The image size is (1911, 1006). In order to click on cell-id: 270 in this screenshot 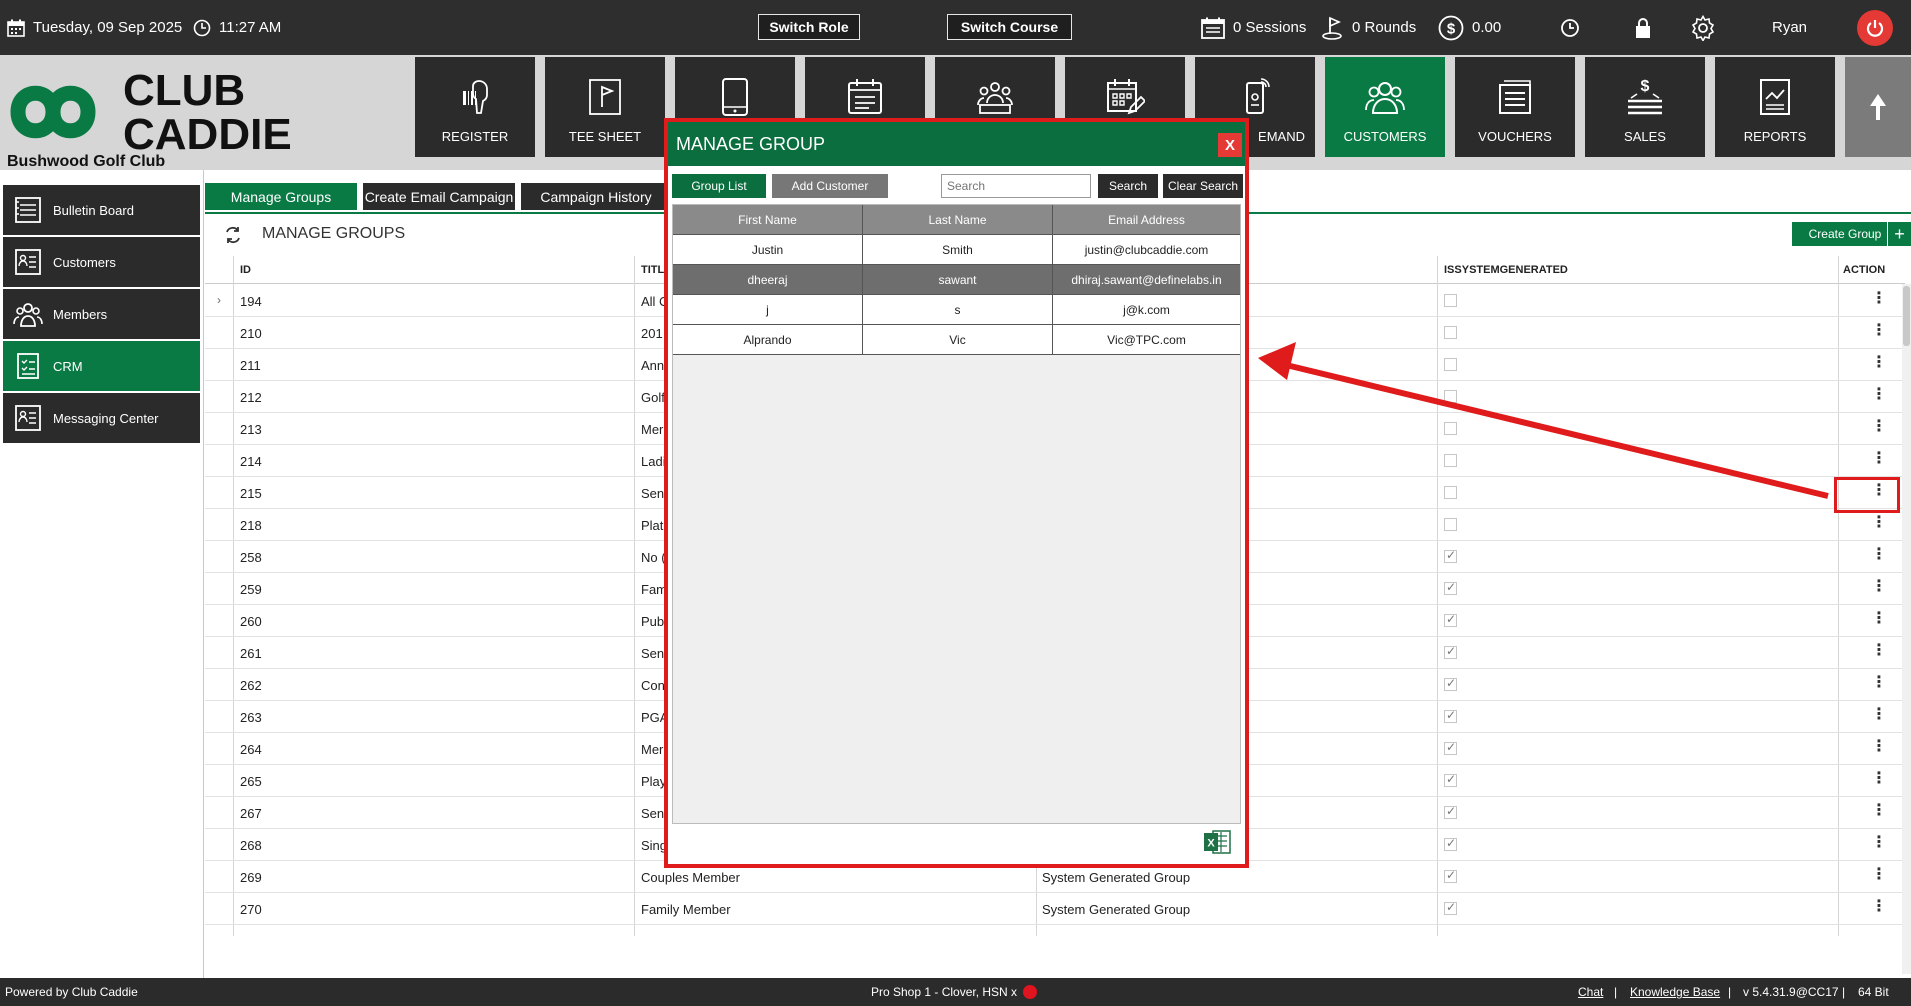, I will do `click(251, 909)`.